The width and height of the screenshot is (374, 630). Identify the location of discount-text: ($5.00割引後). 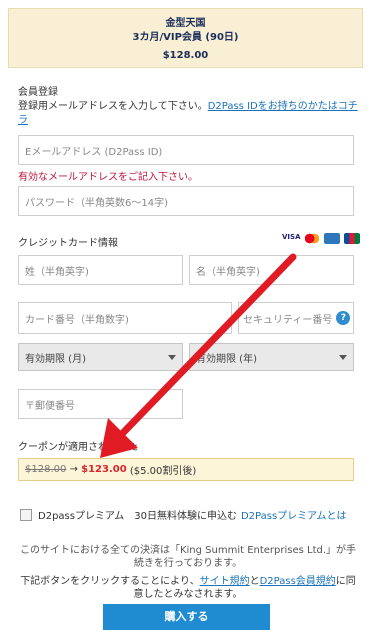
(163, 471).